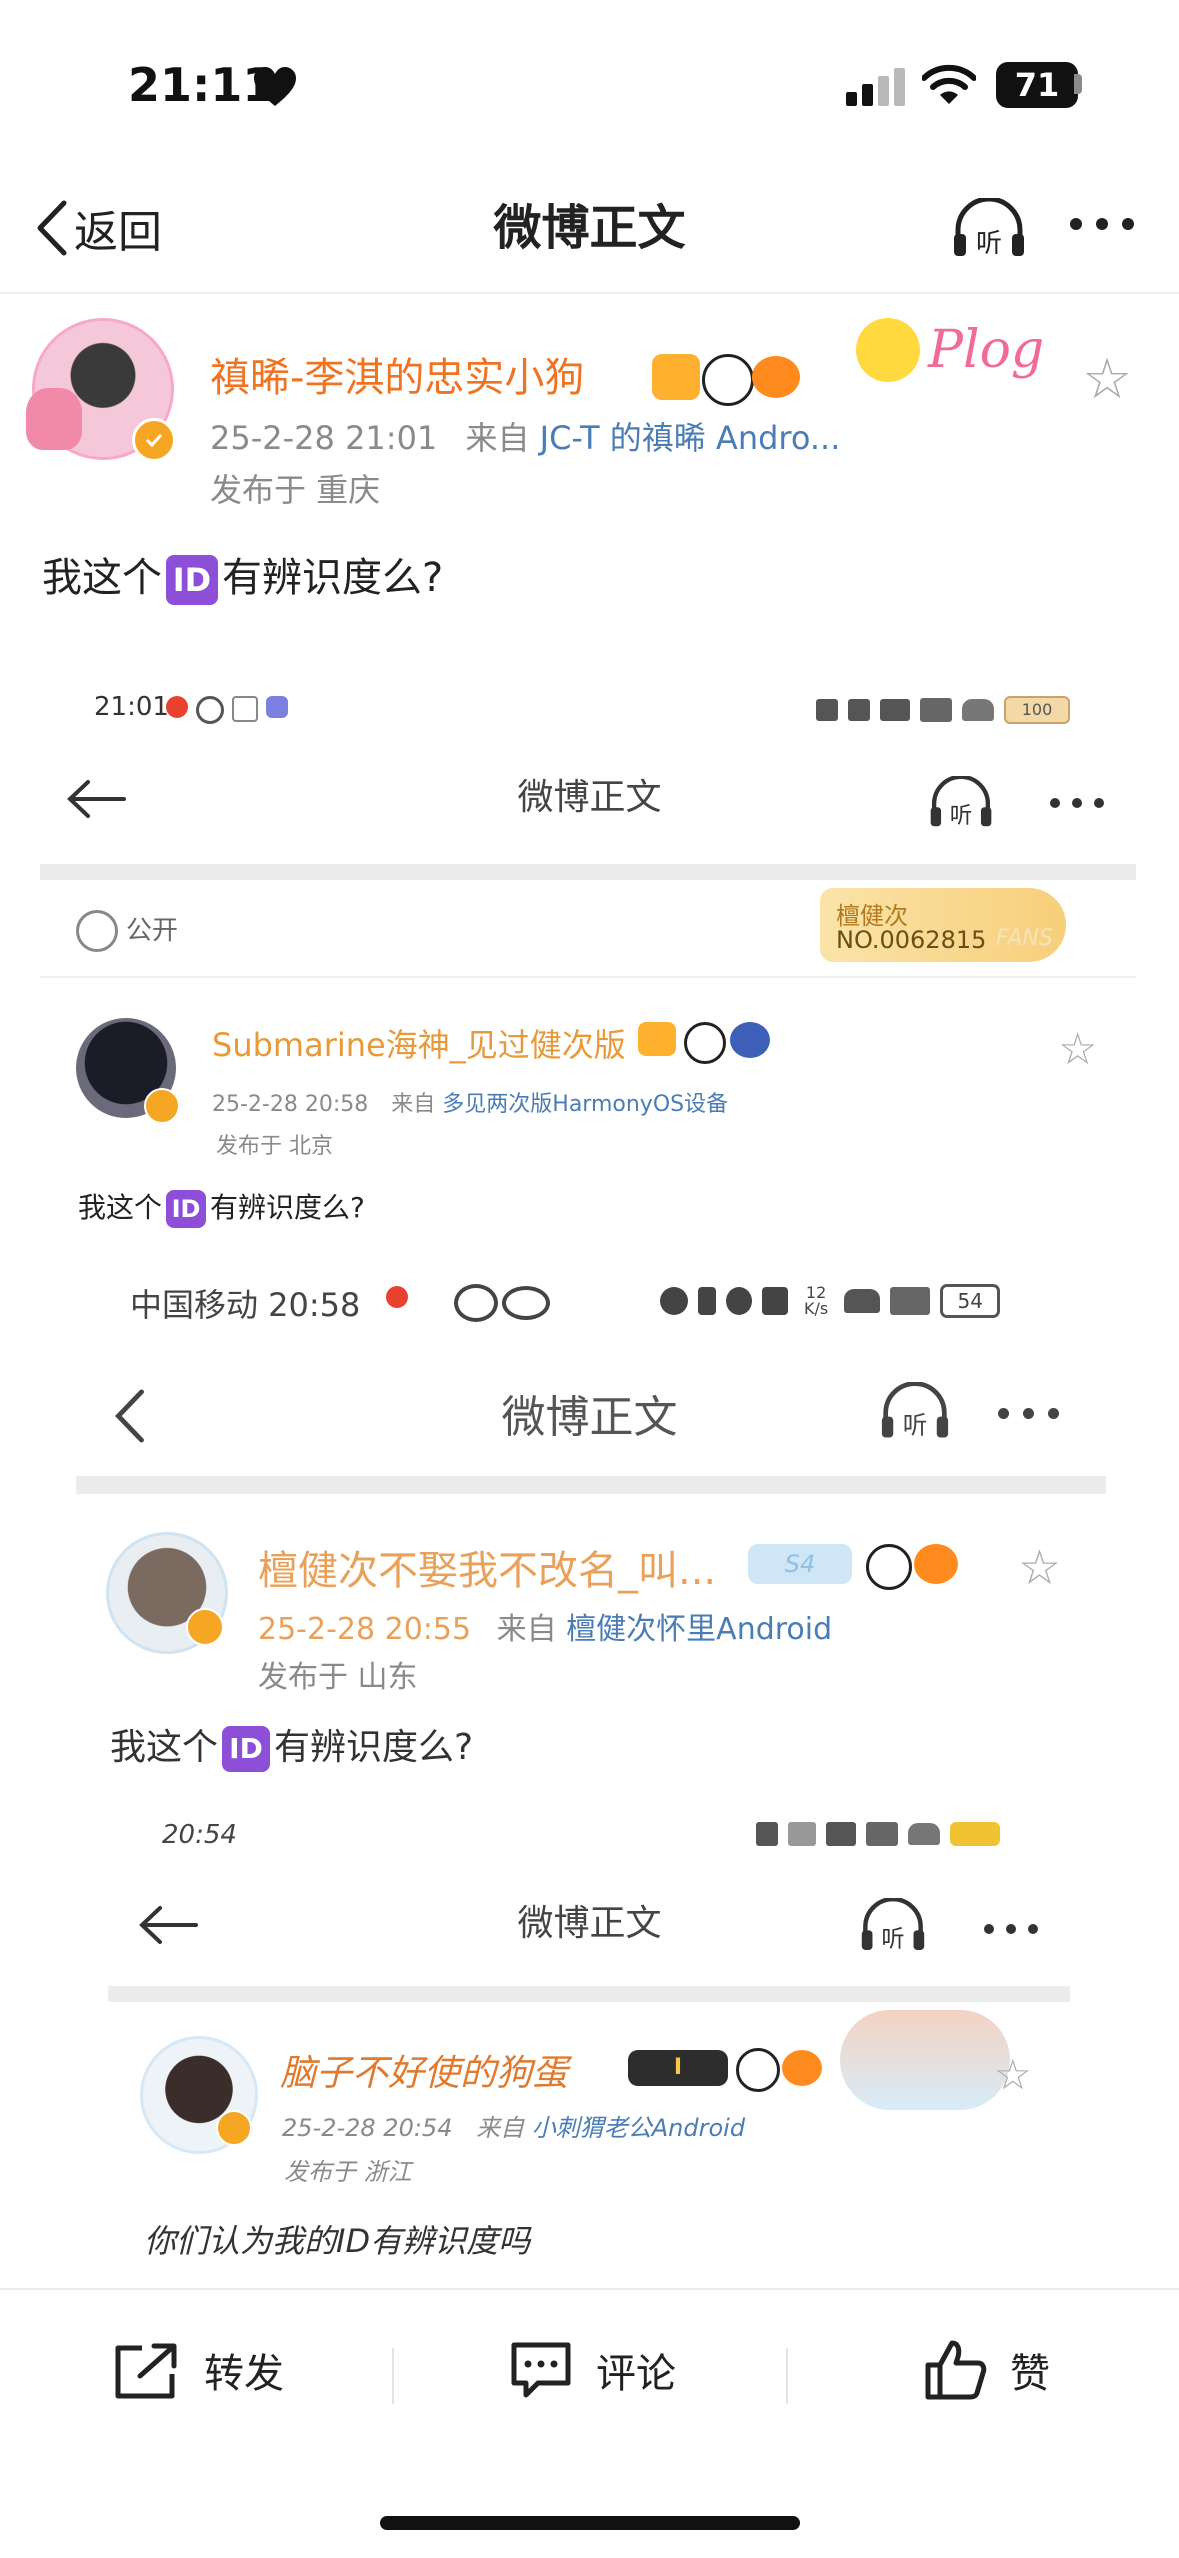 Image resolution: width=1179 pixels, height=2558 pixels. Describe the element at coordinates (295, 490) in the screenshot. I see `post-location: 发布于 重庆` at that location.